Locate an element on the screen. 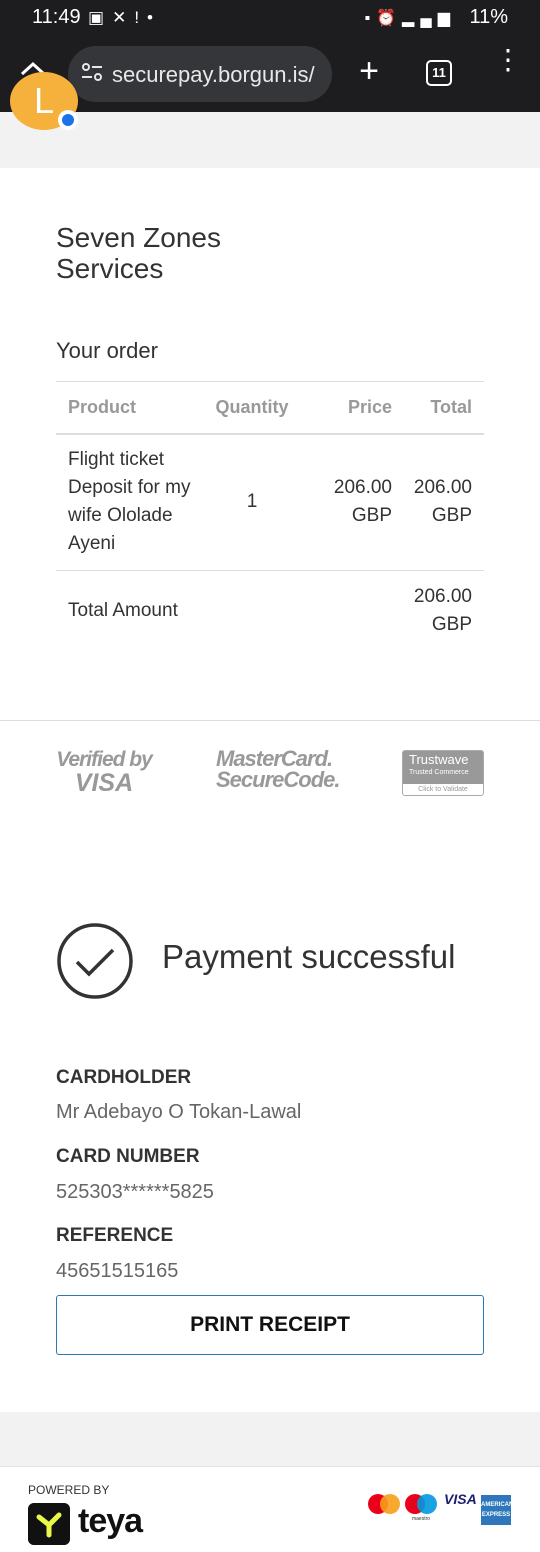  column-quantity: Quantity is located at coordinates (252, 408).